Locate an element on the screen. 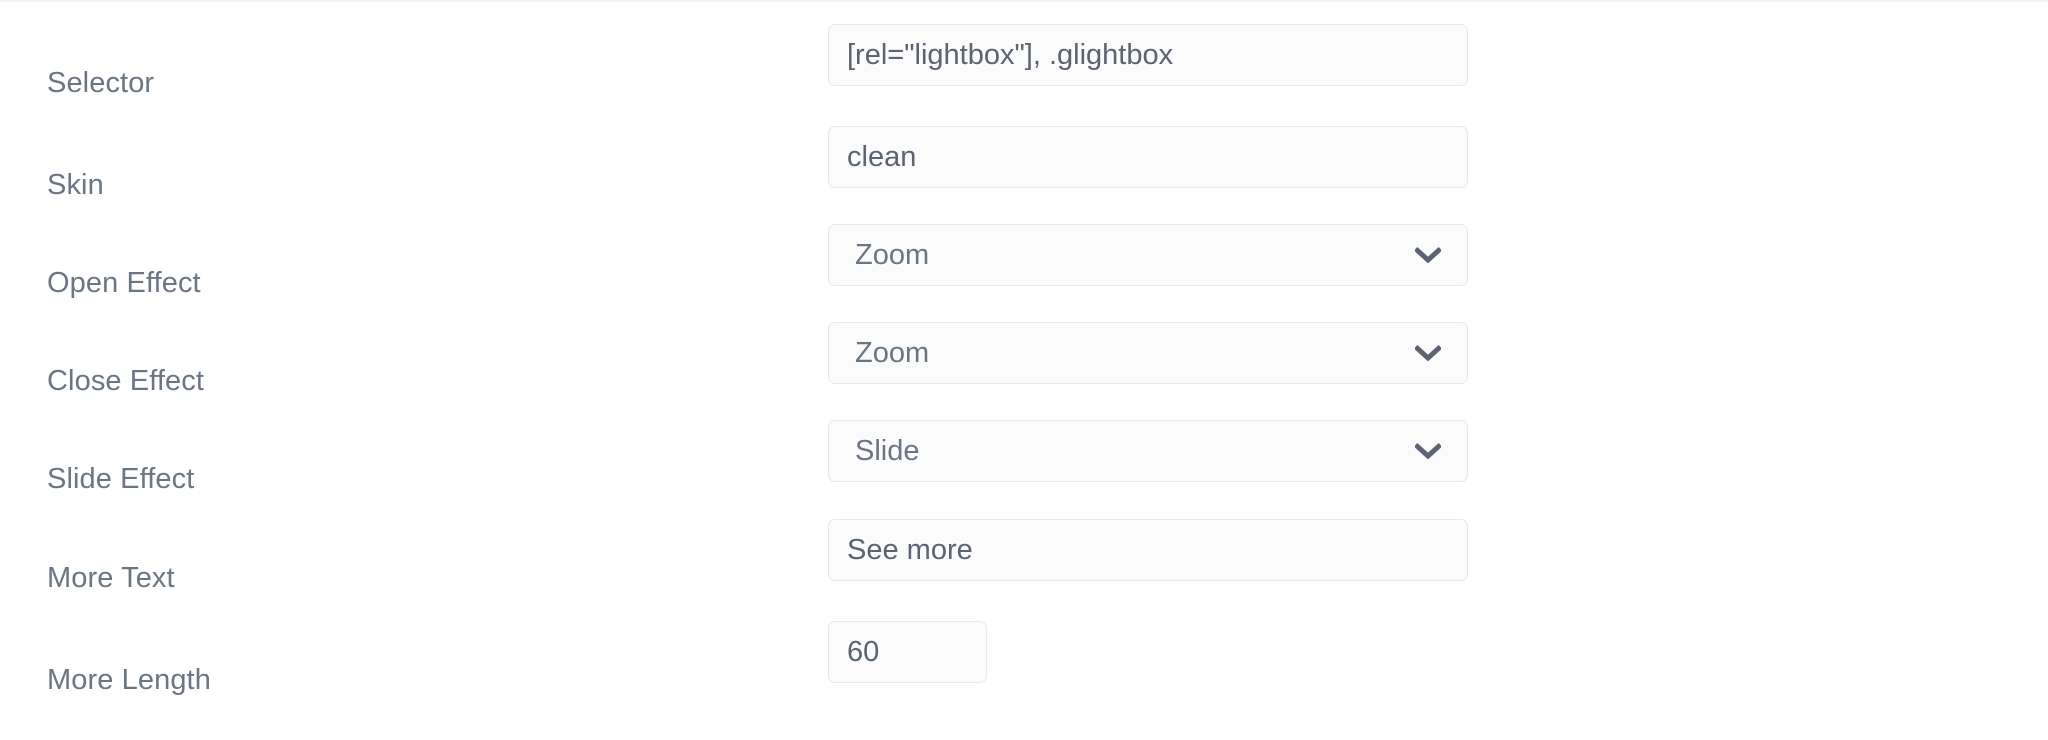  open-effect-selected-value: Zoom is located at coordinates (892, 255).